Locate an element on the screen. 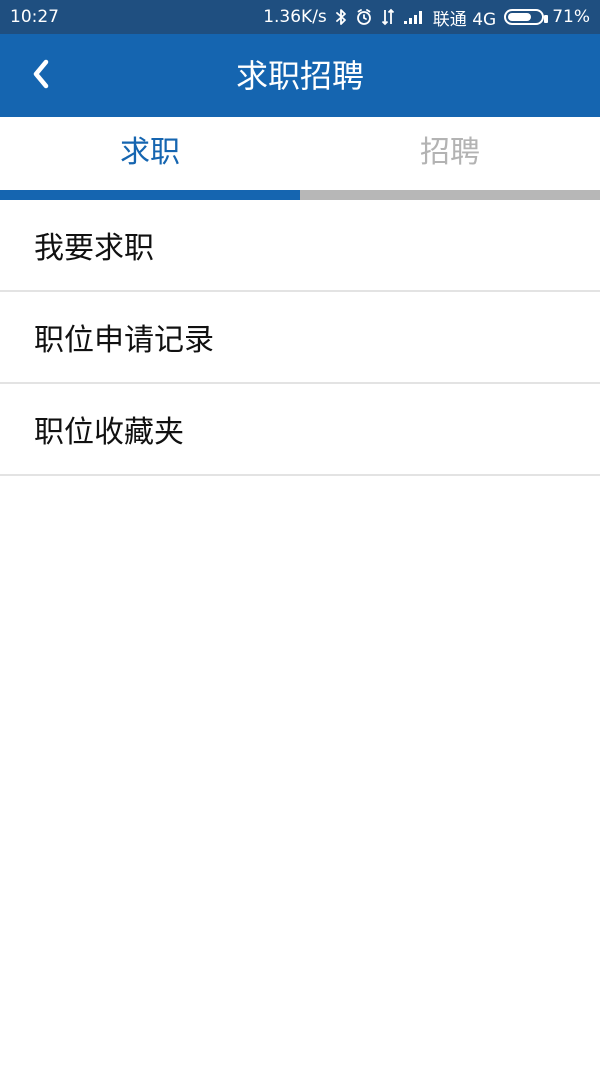 The width and height of the screenshot is (600, 1067). tab-recruiting: 招聘 is located at coordinates (450, 158).